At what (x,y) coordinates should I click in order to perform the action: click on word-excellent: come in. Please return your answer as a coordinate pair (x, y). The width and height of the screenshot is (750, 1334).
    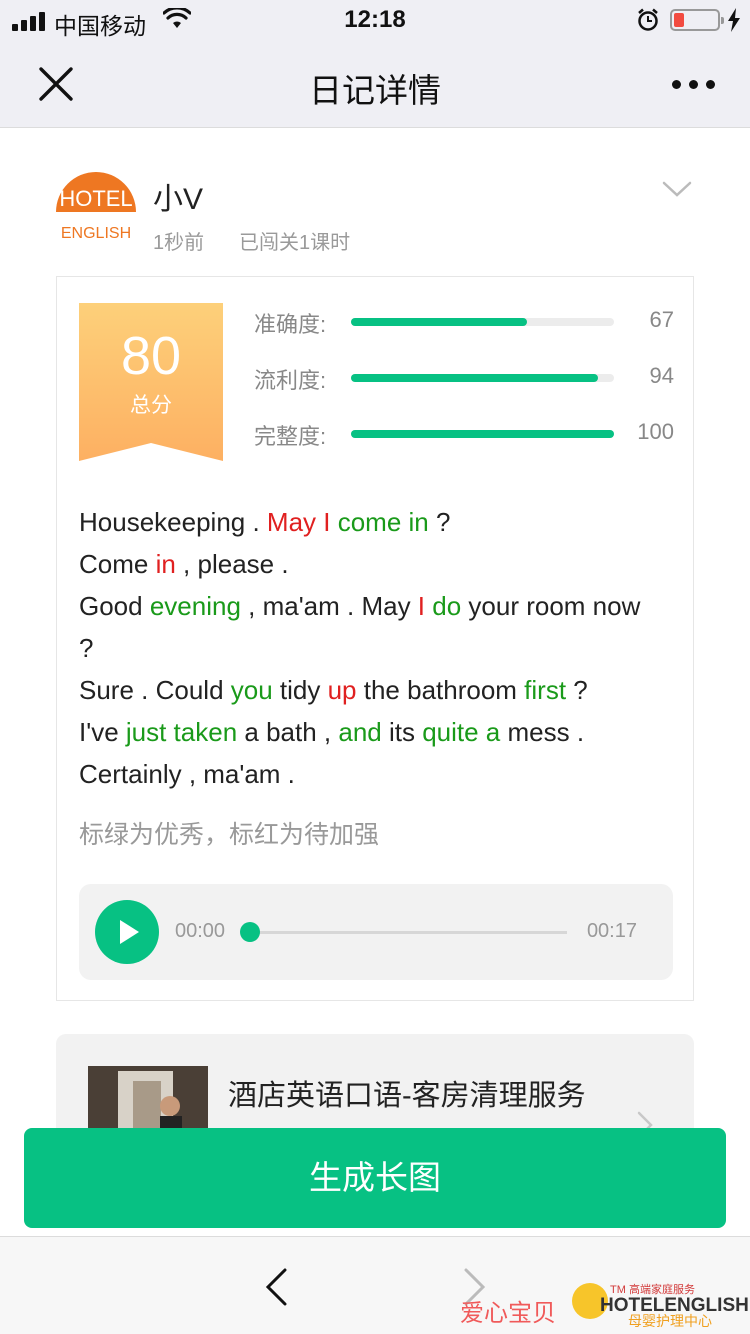
    Looking at the image, I should click on (383, 522).